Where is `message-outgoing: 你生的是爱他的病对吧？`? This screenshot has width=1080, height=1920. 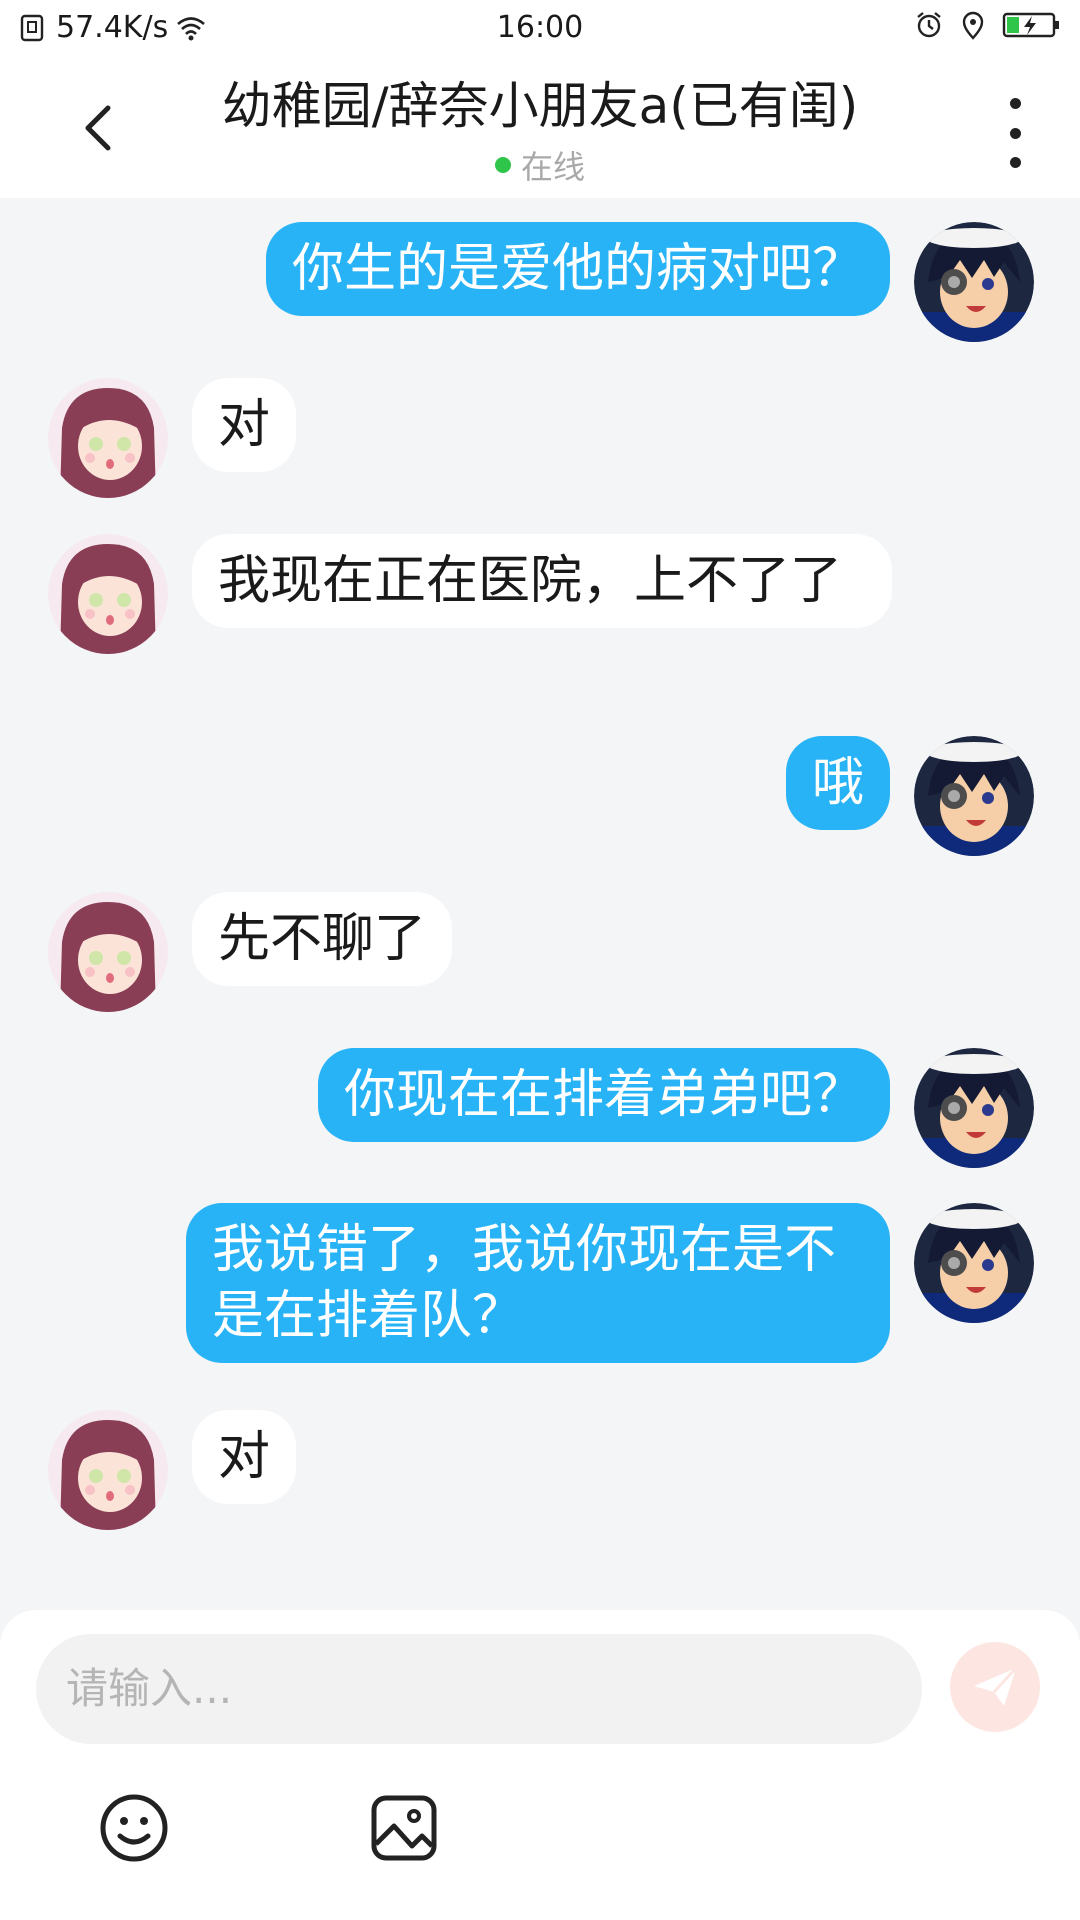 message-outgoing: 你生的是爱他的病对吧？ is located at coordinates (649, 282).